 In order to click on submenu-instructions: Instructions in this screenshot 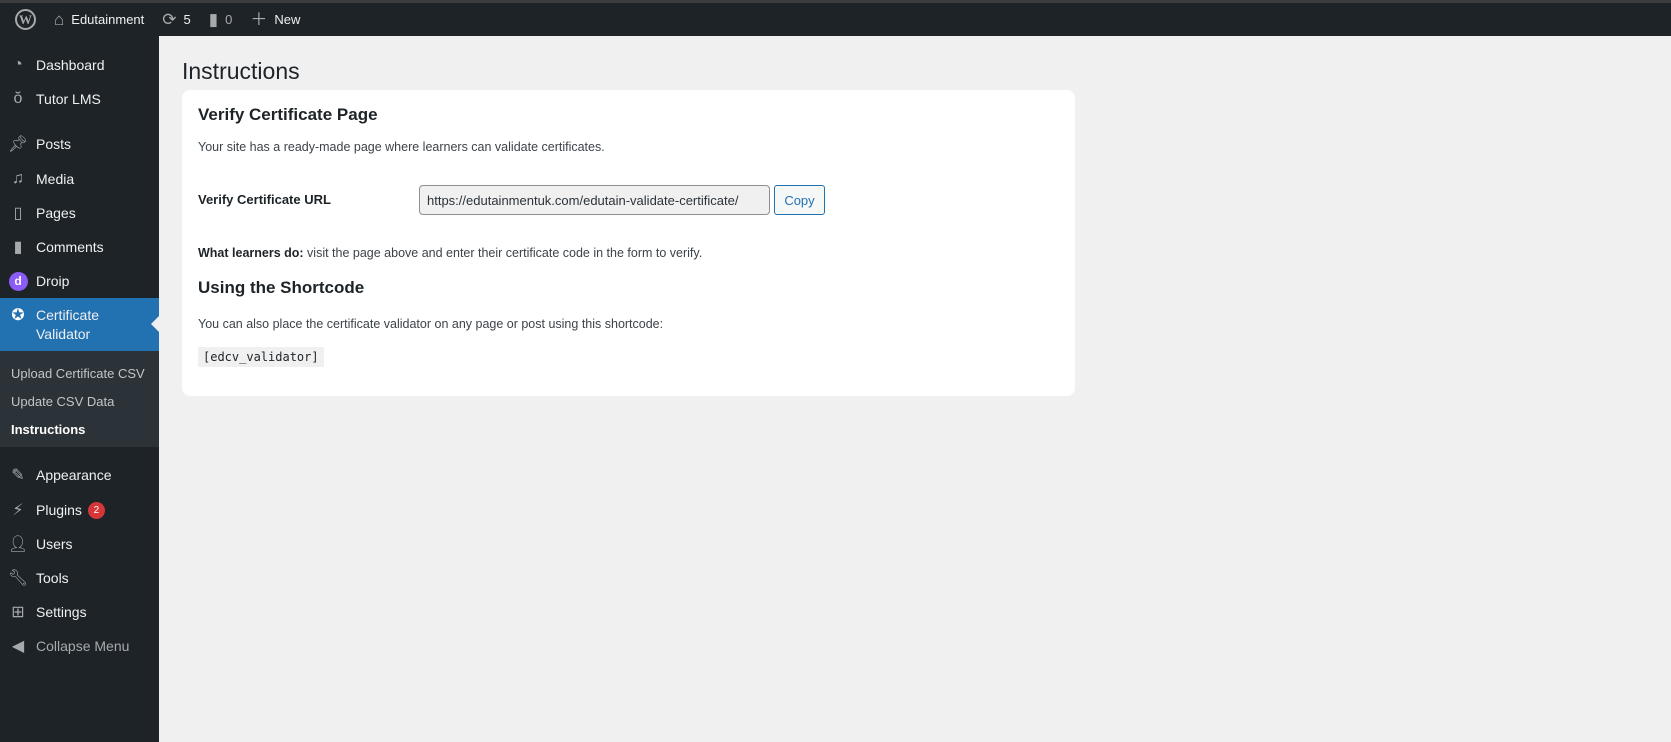, I will do `click(79, 429)`.